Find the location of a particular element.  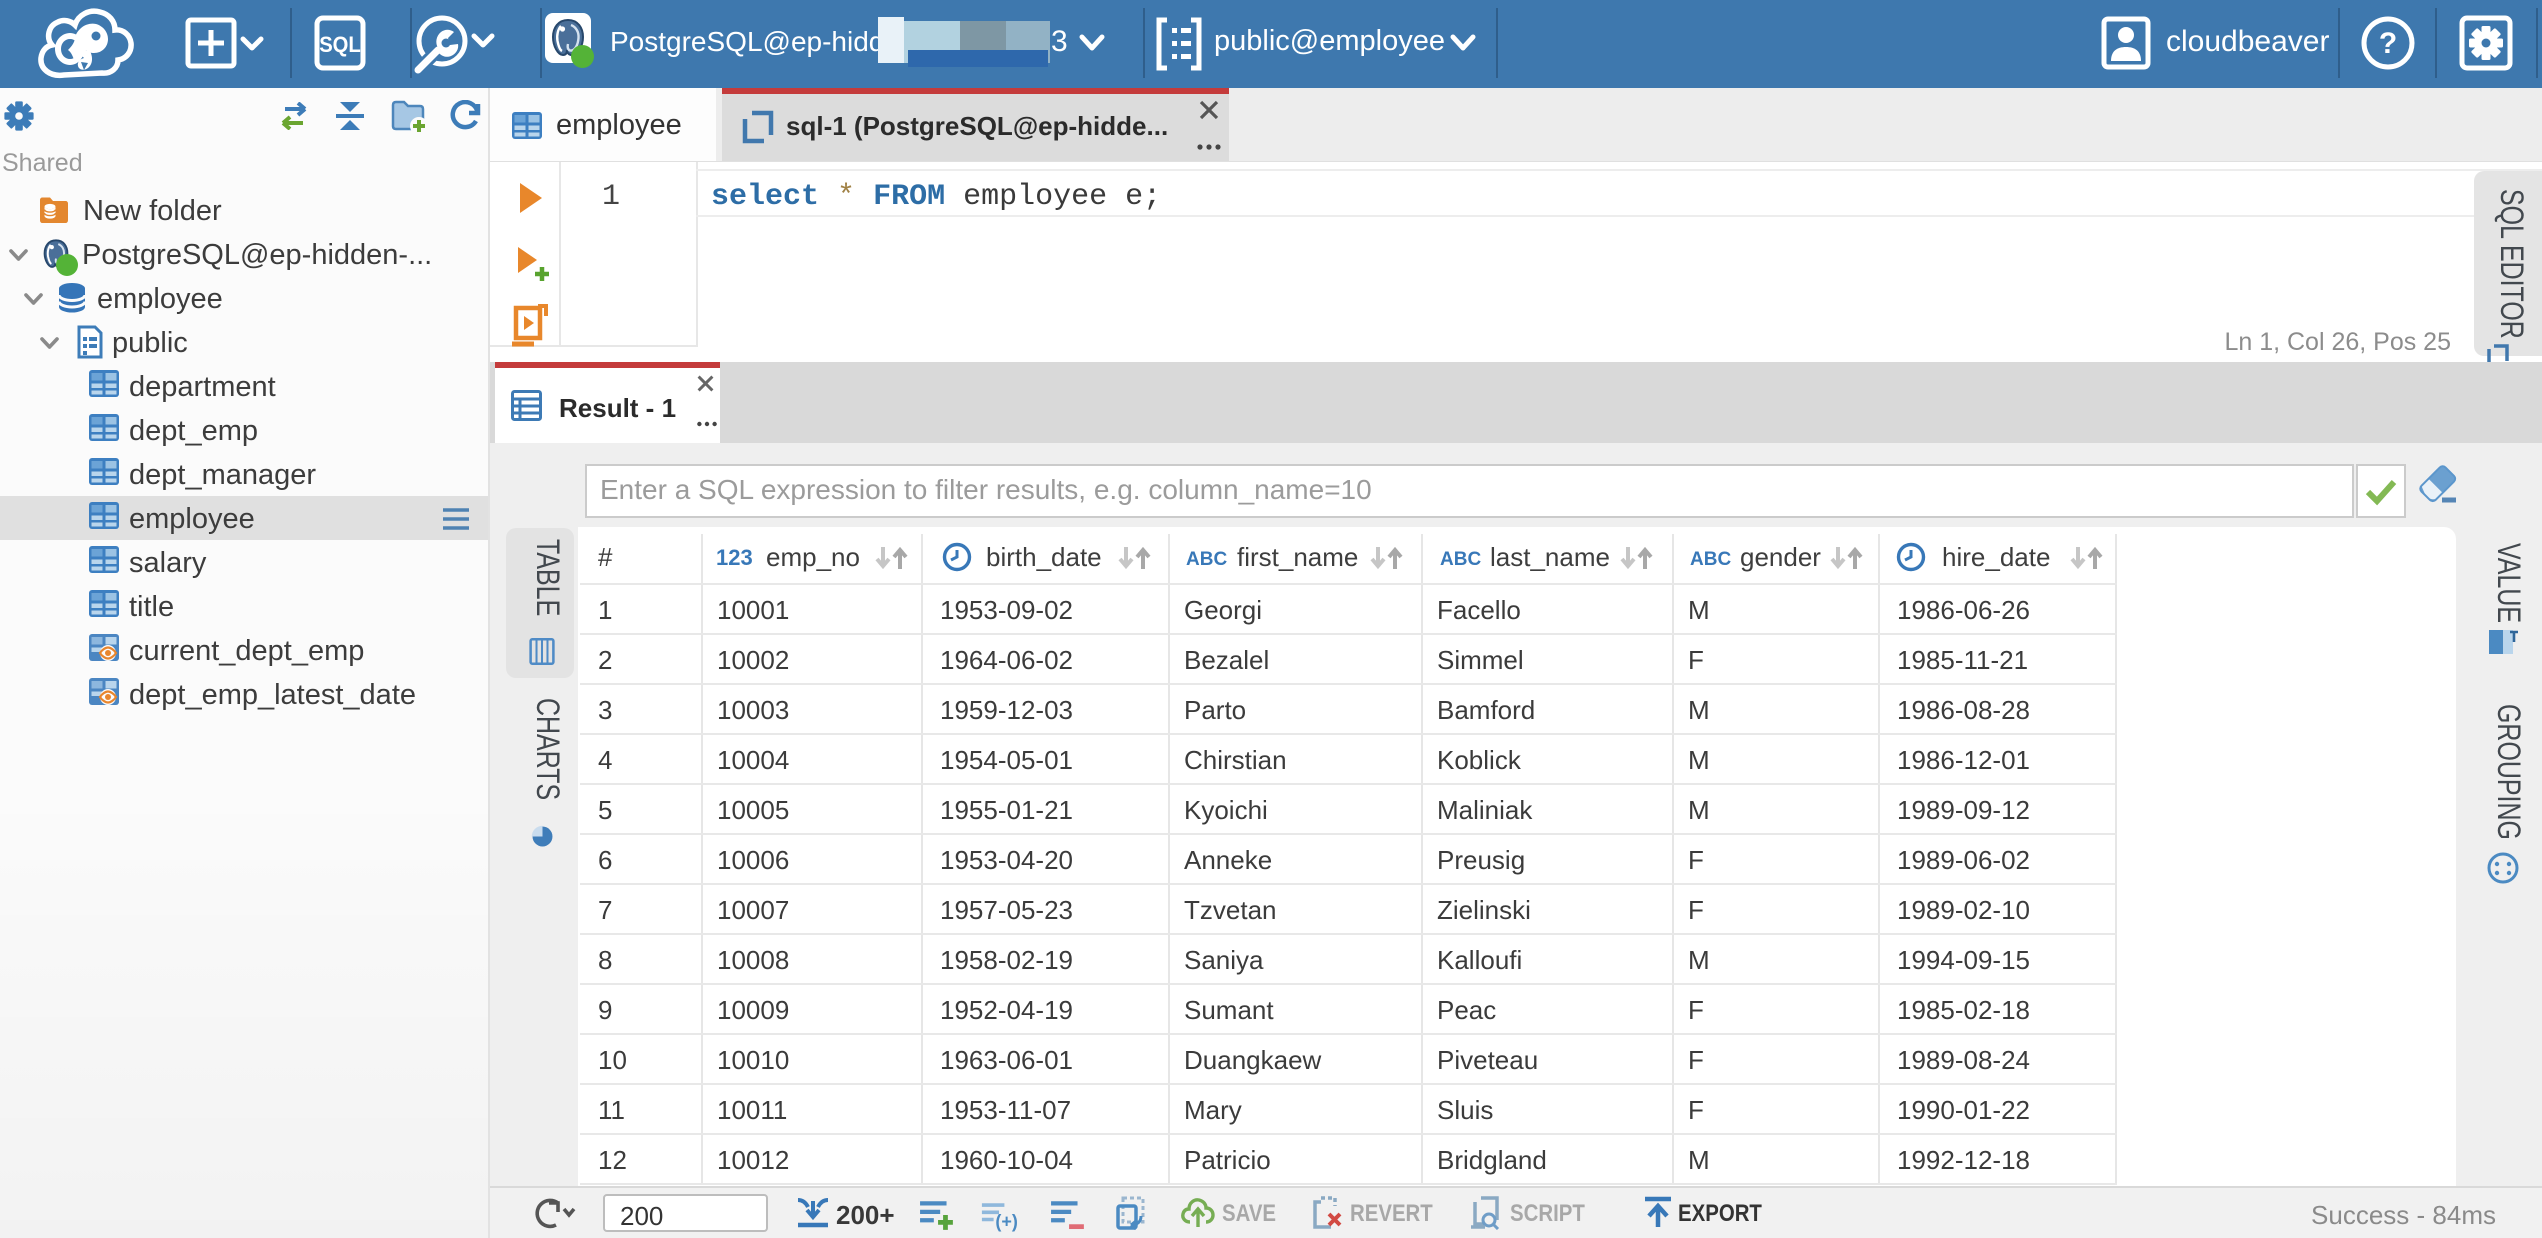

svg-text: 123 is located at coordinates (734, 558).